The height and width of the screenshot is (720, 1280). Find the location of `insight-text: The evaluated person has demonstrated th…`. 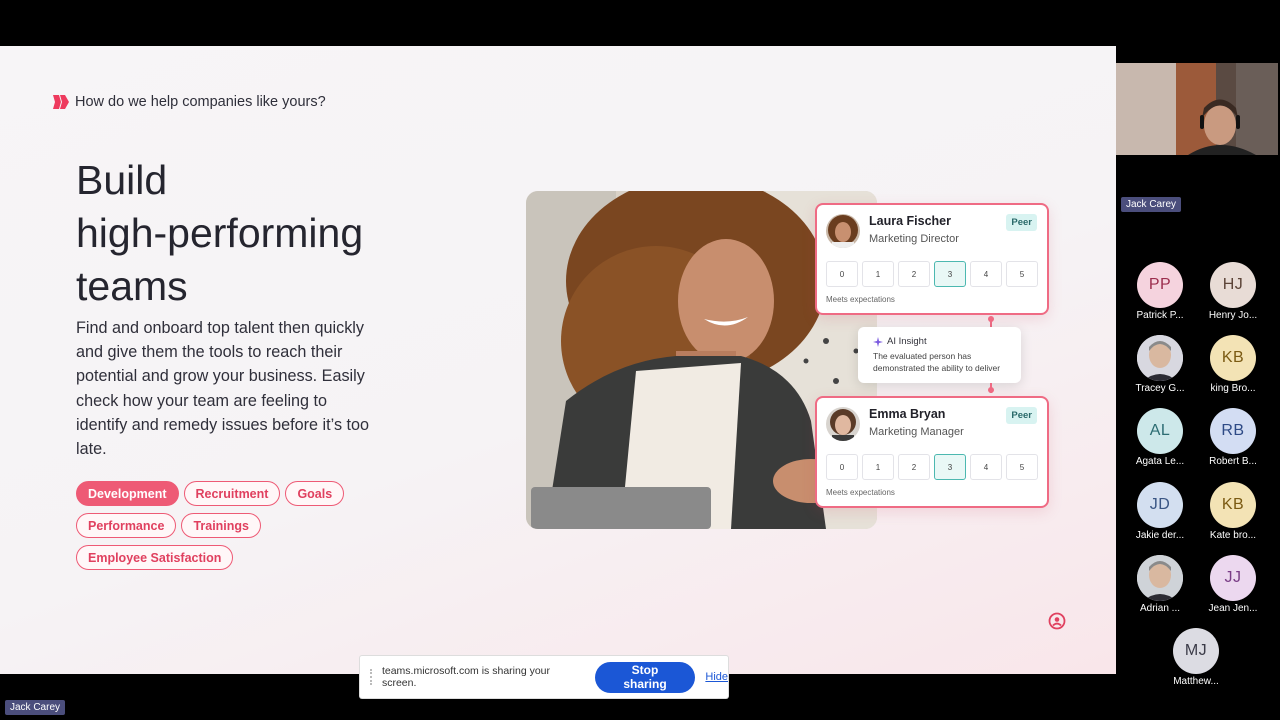

insight-text: The evaluated person has demonstrated th… is located at coordinates (937, 362).